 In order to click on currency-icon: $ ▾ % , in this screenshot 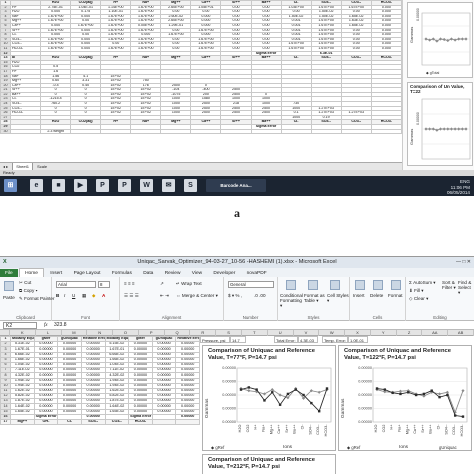, I will do `click(235, 296)`.